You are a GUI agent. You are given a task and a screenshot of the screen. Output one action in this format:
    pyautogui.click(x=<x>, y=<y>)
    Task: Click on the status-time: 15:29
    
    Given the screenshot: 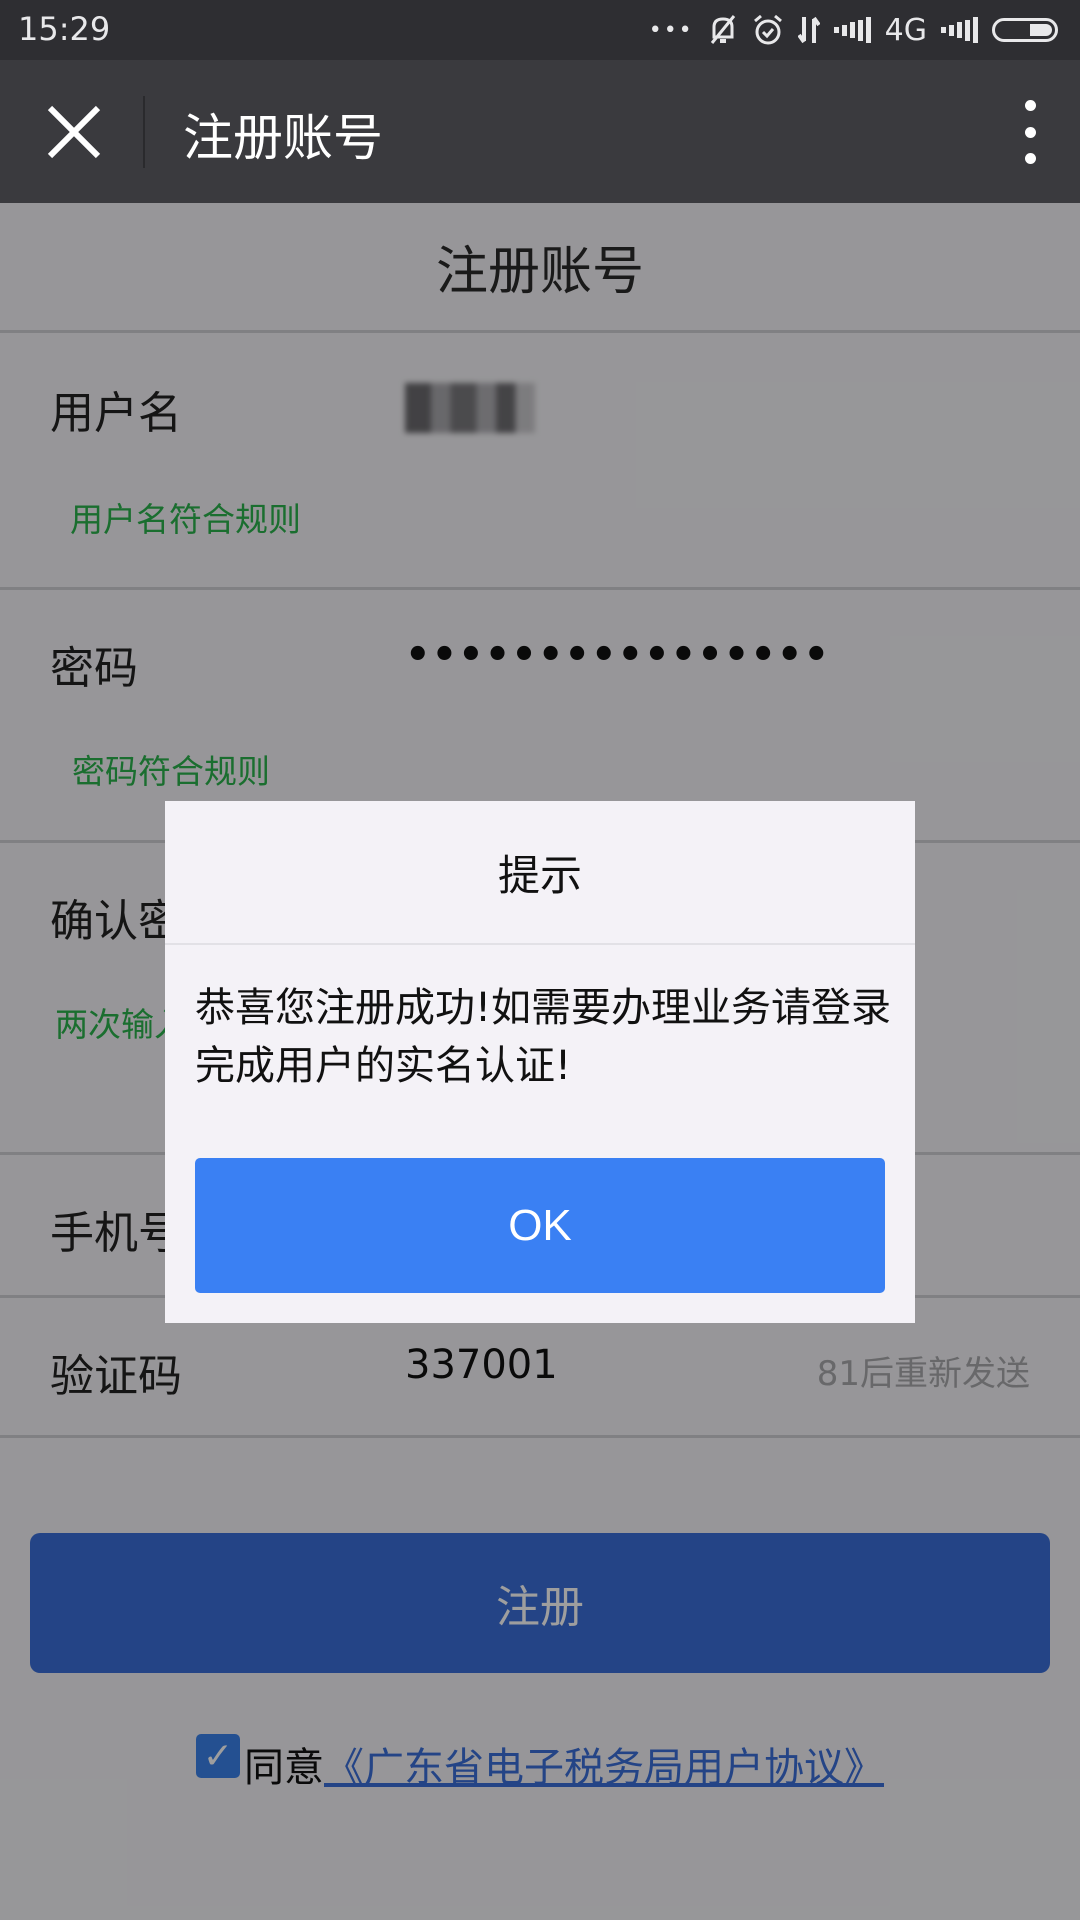 What is the action you would take?
    pyautogui.click(x=64, y=29)
    